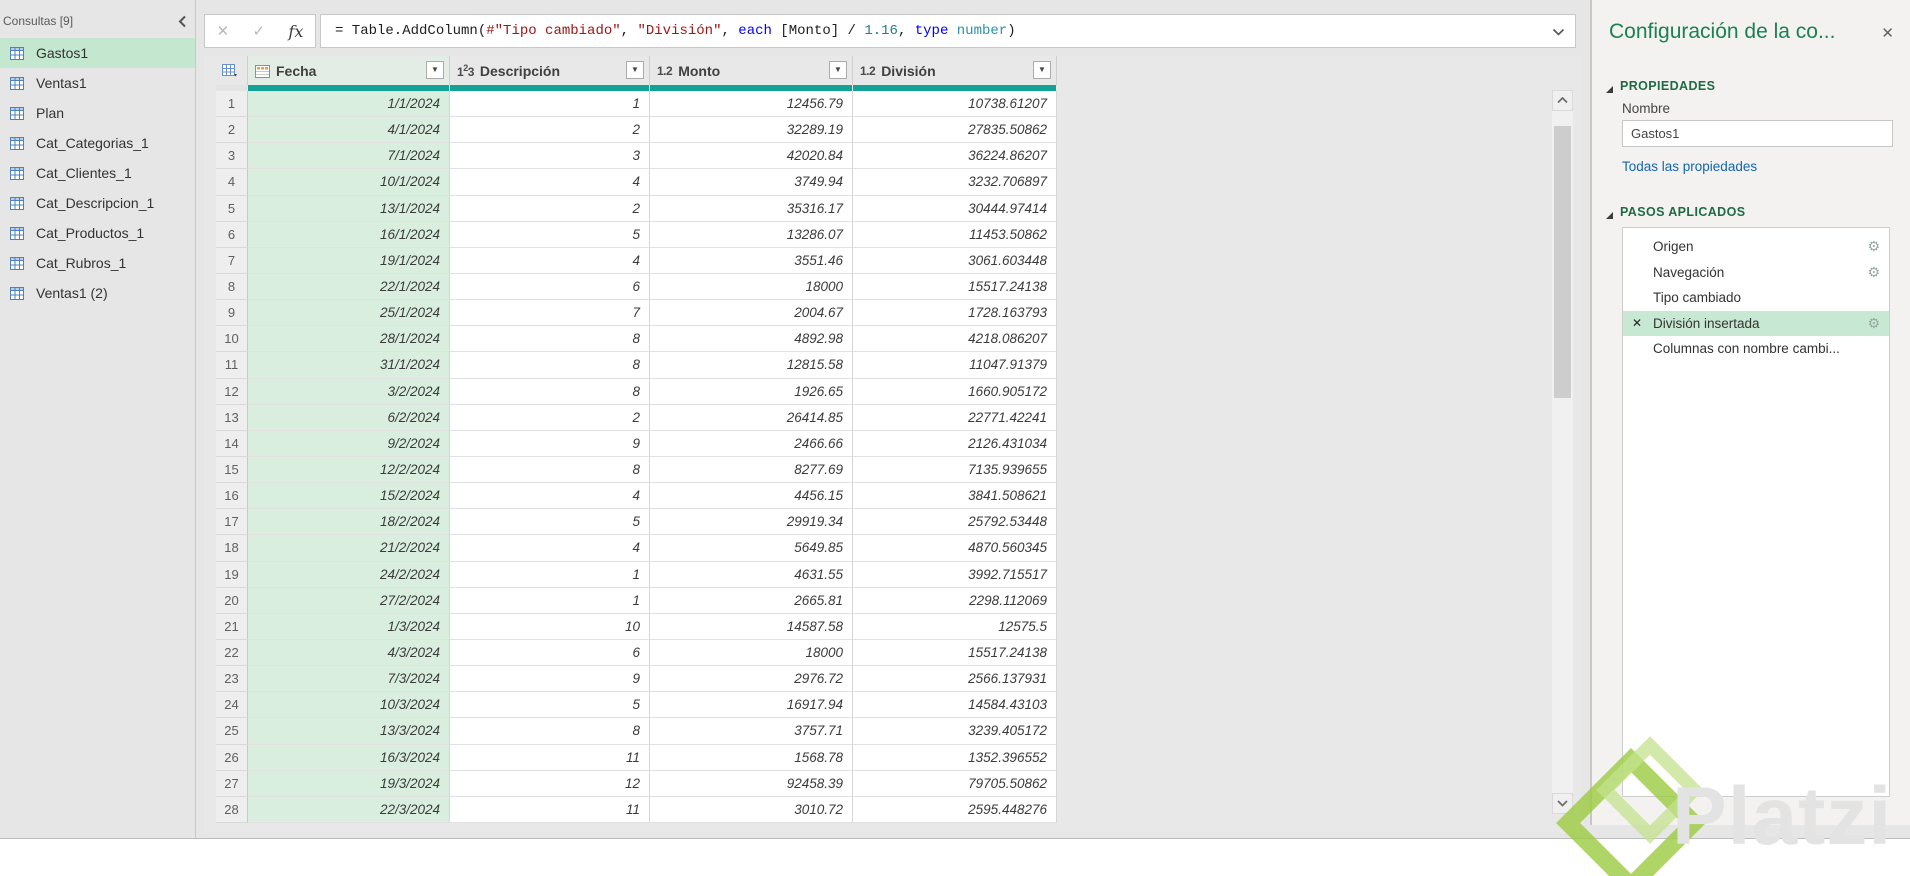 This screenshot has height=876, width=1910. What do you see at coordinates (751, 548) in the screenshot?
I see `data-cell: 5649.85` at bounding box center [751, 548].